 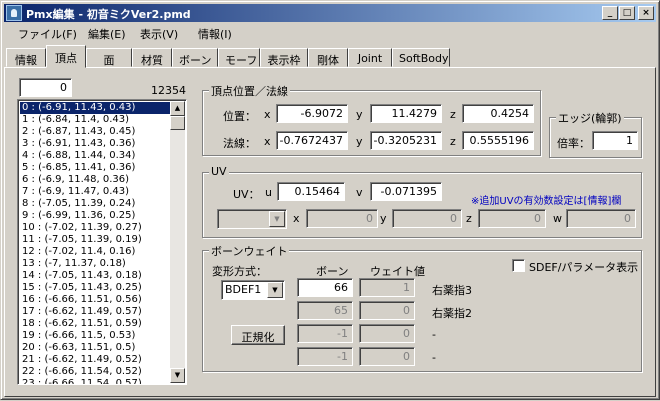 What do you see at coordinates (95, 168) in the screenshot?
I see `list-item: 5 : (-6.85, 11.41, 0.36)` at bounding box center [95, 168].